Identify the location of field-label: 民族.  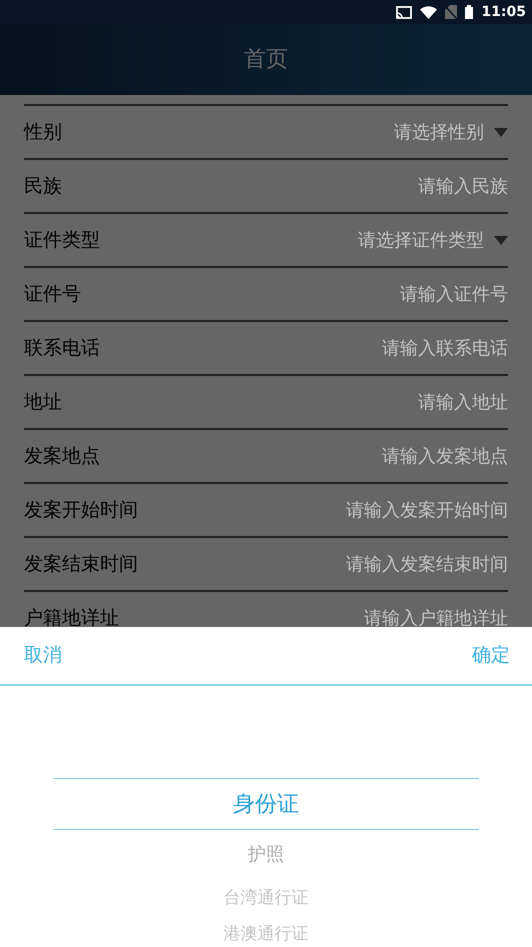
(43, 186).